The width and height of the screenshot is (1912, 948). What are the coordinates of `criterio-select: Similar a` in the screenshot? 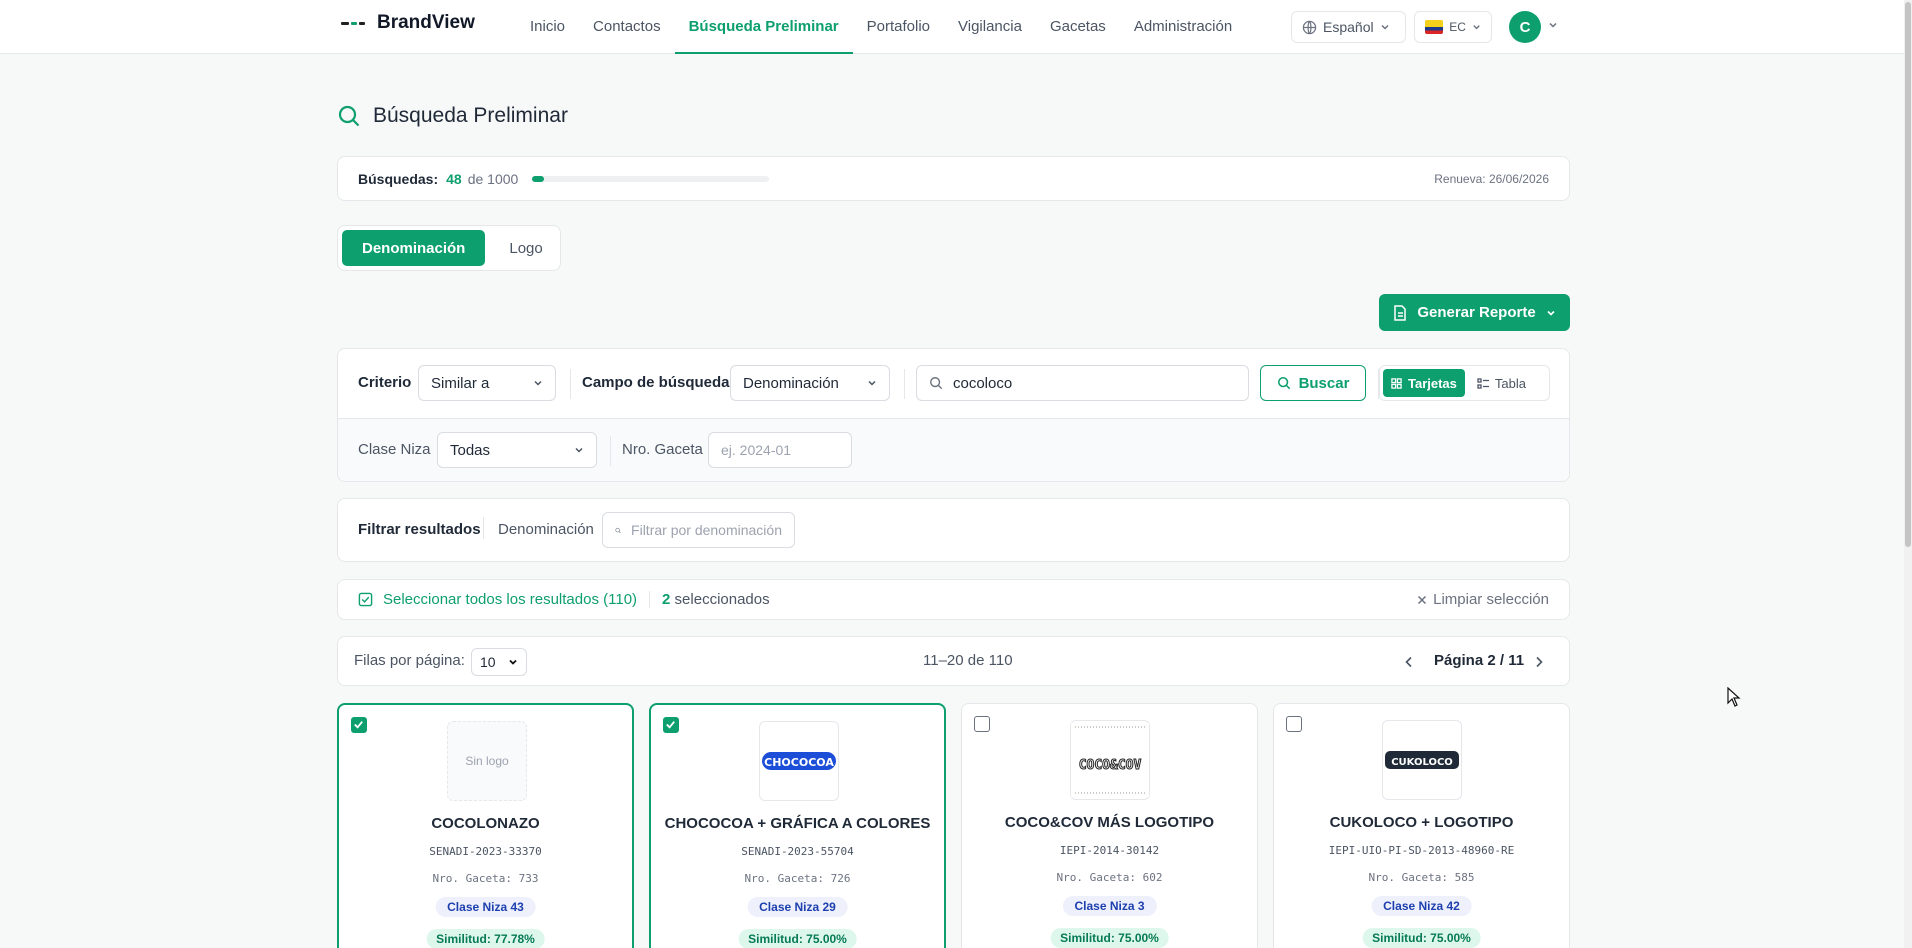 It's located at (487, 383).